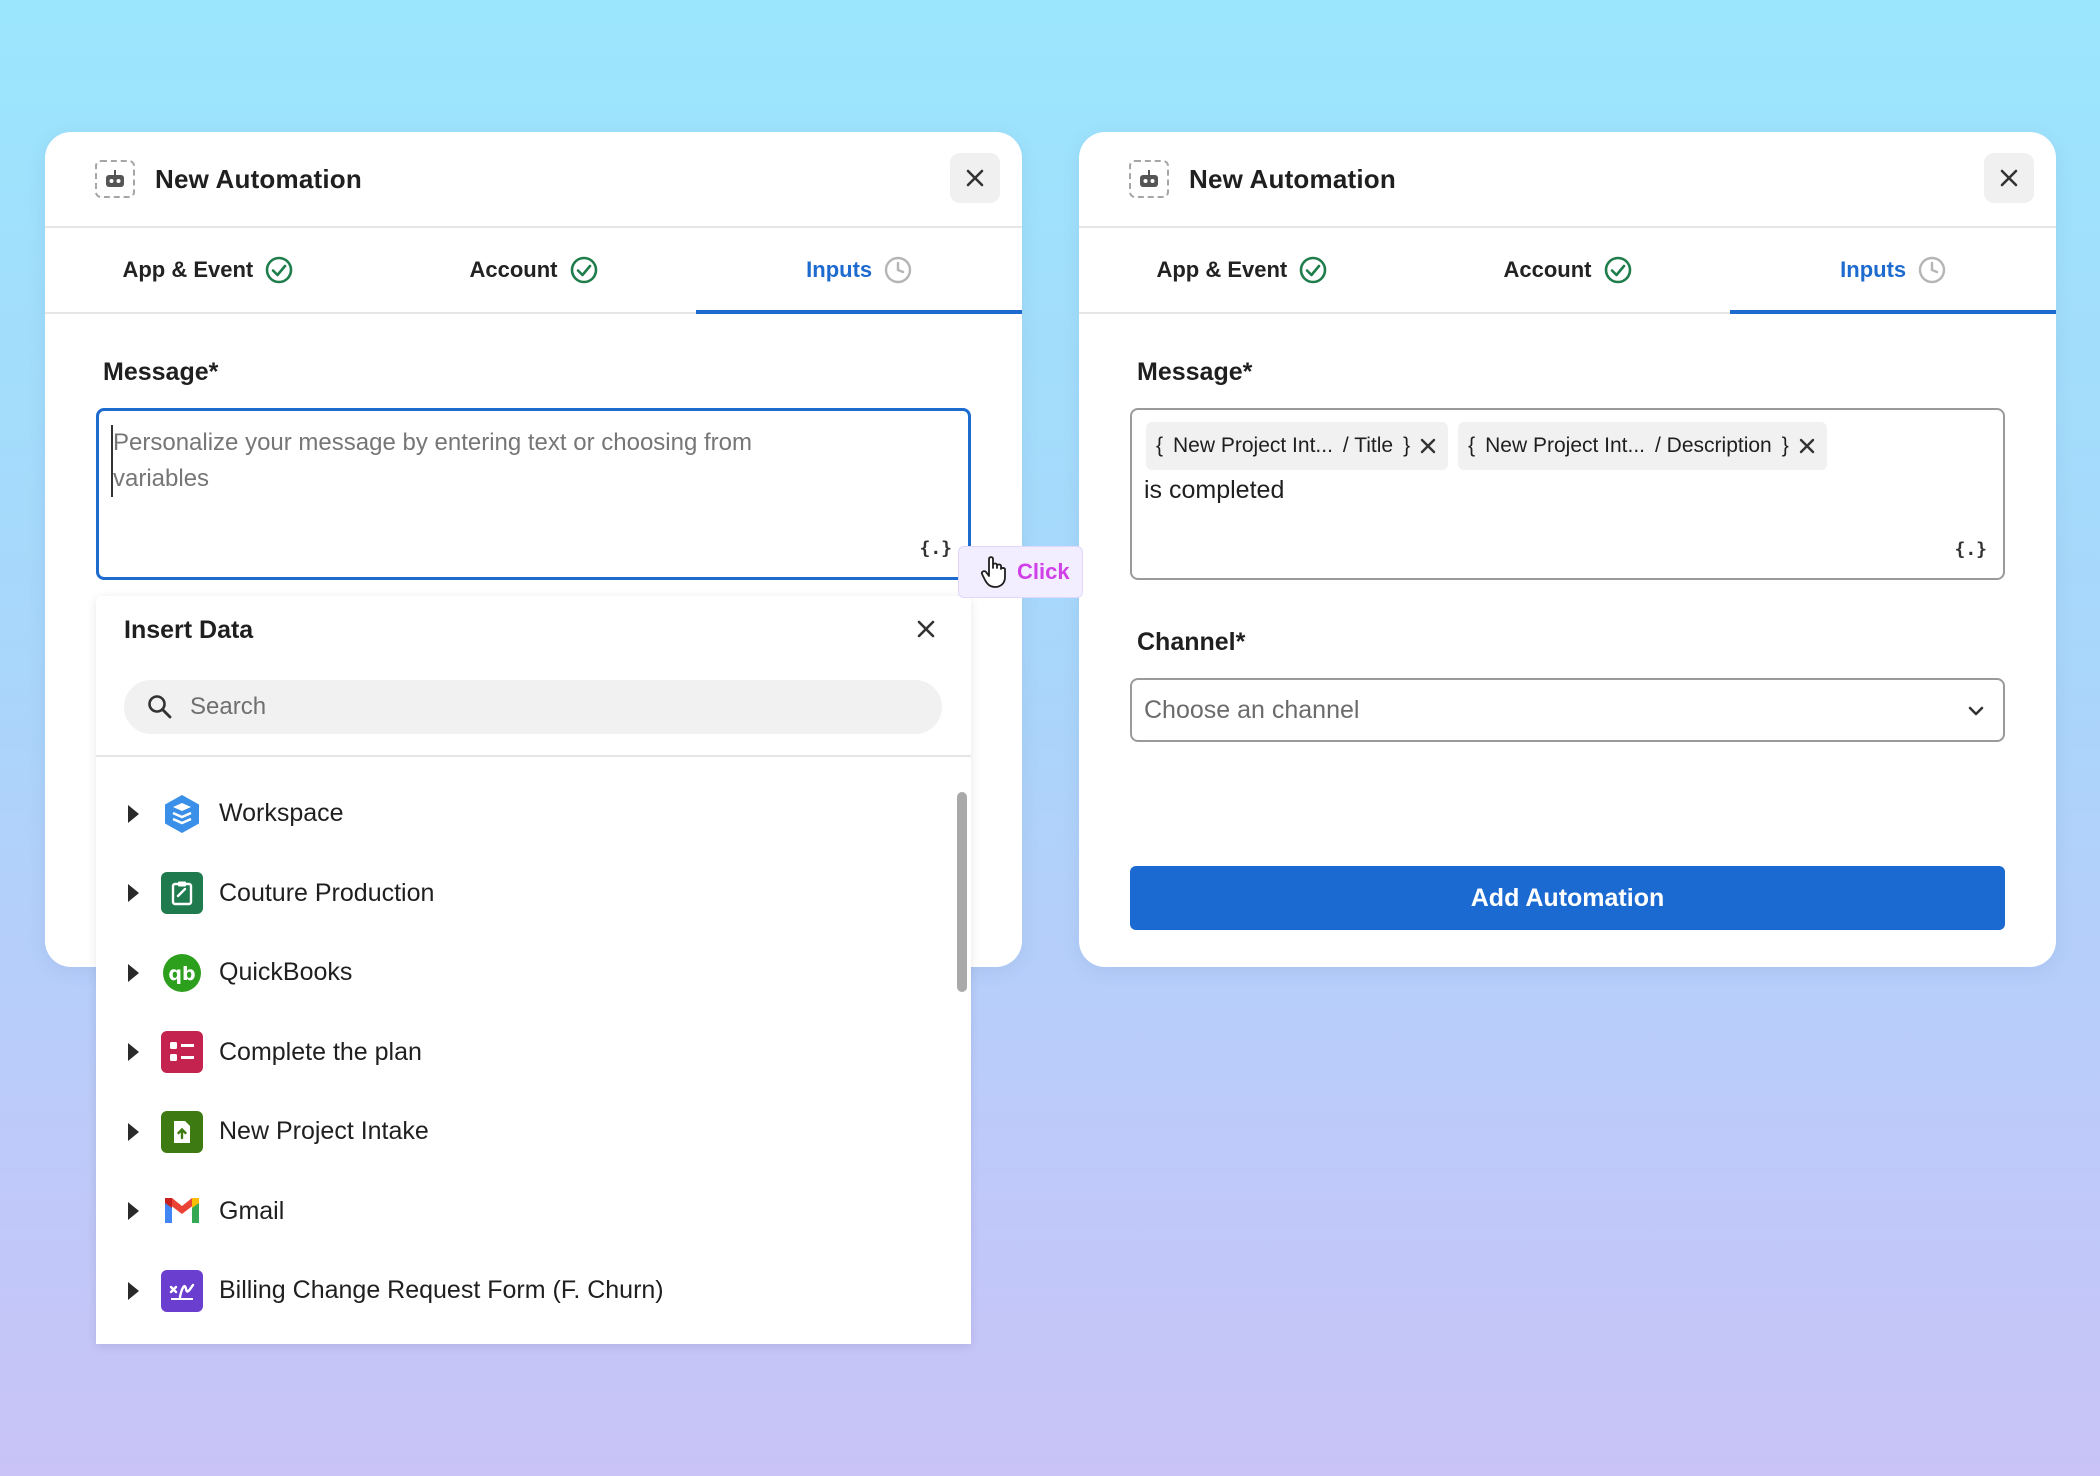  I want to click on message-text: is completed, so click(1214, 490).